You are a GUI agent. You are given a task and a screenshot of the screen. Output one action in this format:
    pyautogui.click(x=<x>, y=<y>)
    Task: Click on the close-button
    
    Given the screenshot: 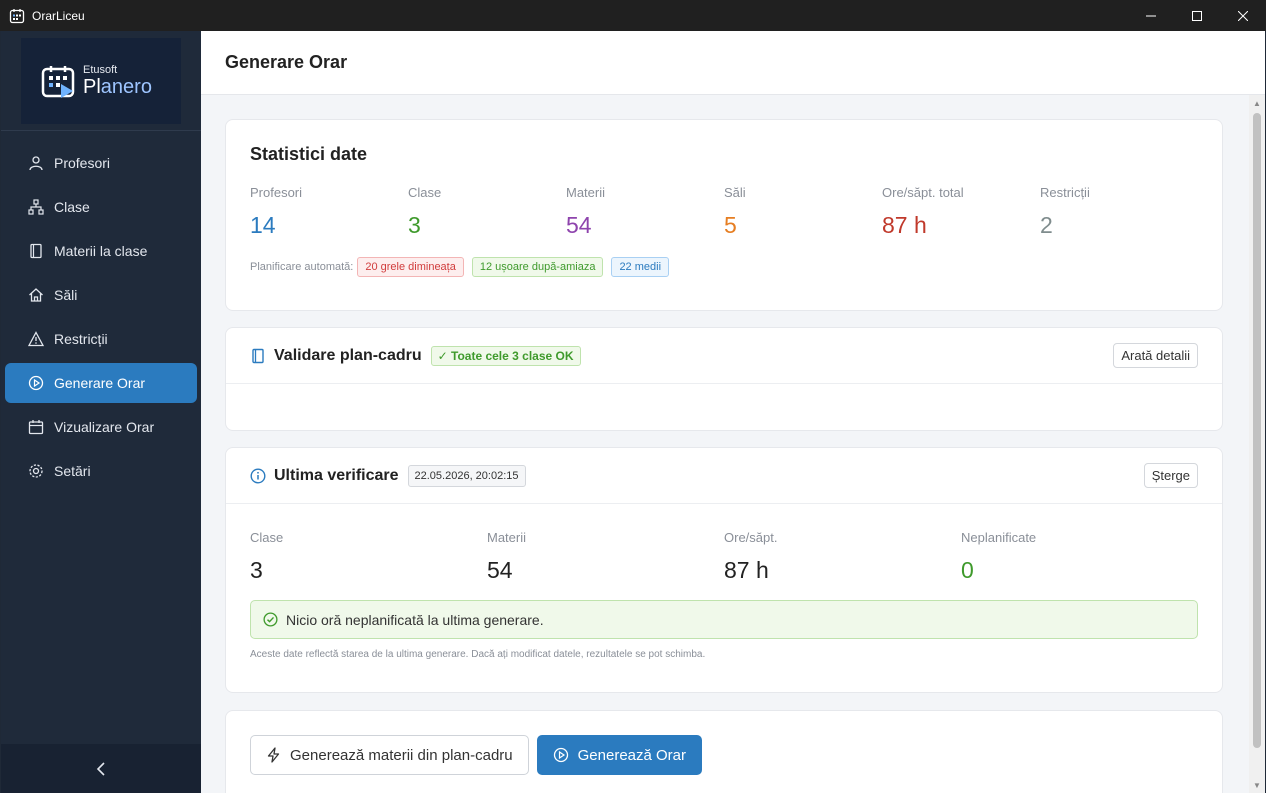 What is the action you would take?
    pyautogui.click(x=1243, y=15)
    